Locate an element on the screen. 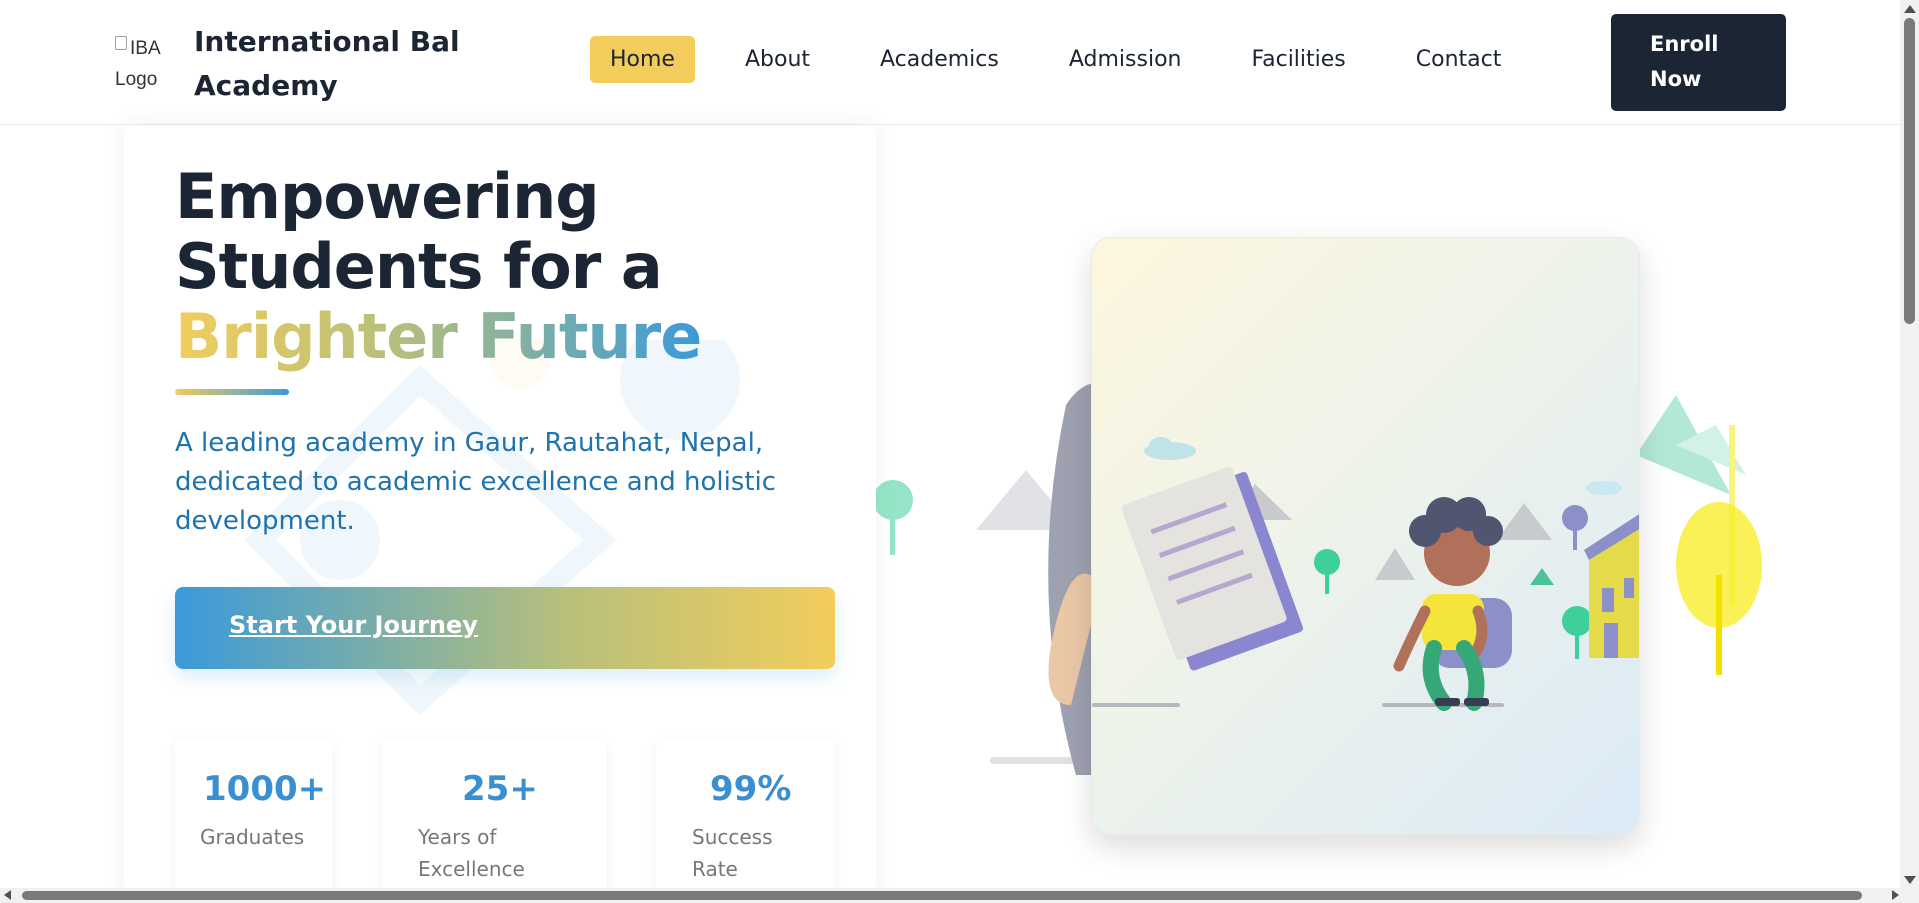  hero-title-highlight: Brighter Future is located at coordinates (438, 336).